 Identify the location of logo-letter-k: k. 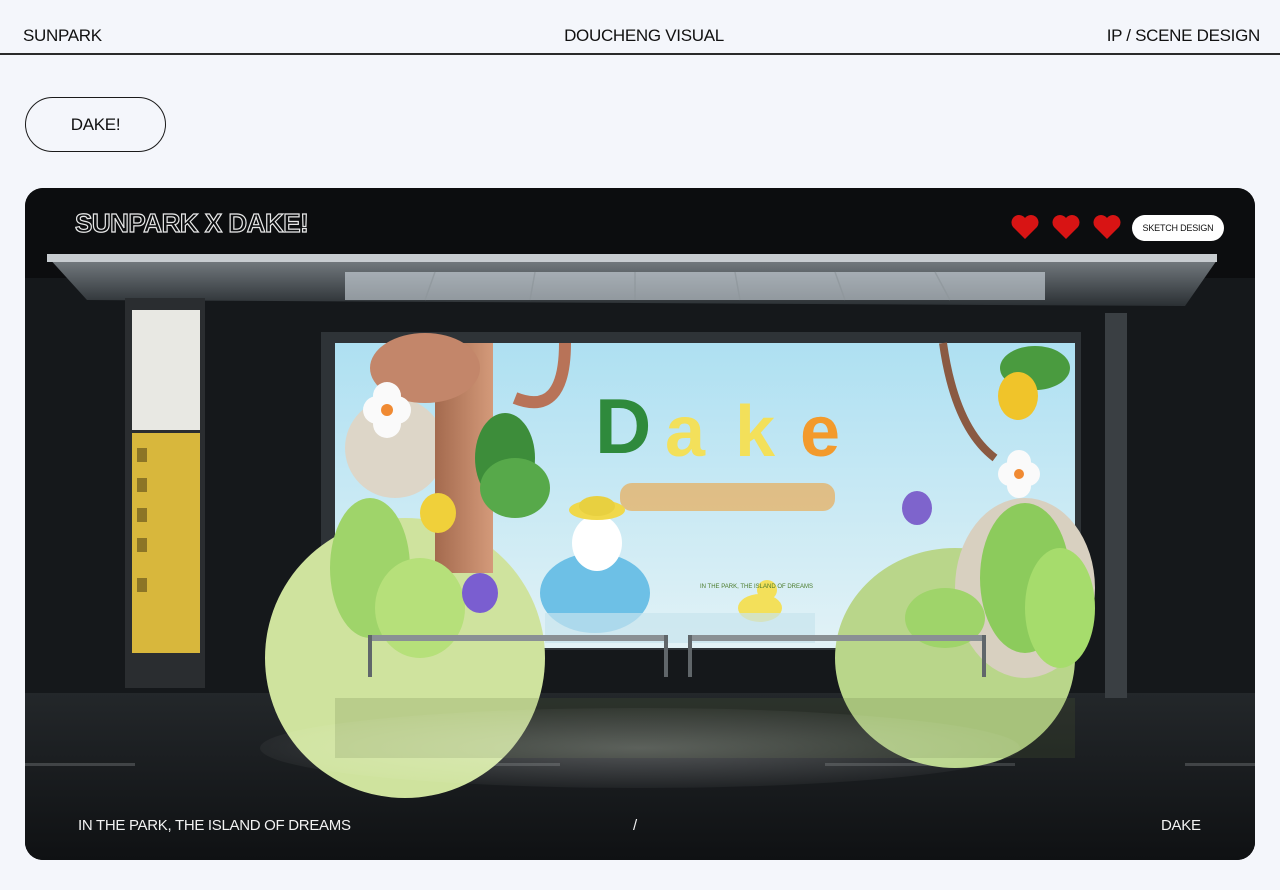
(755, 432).